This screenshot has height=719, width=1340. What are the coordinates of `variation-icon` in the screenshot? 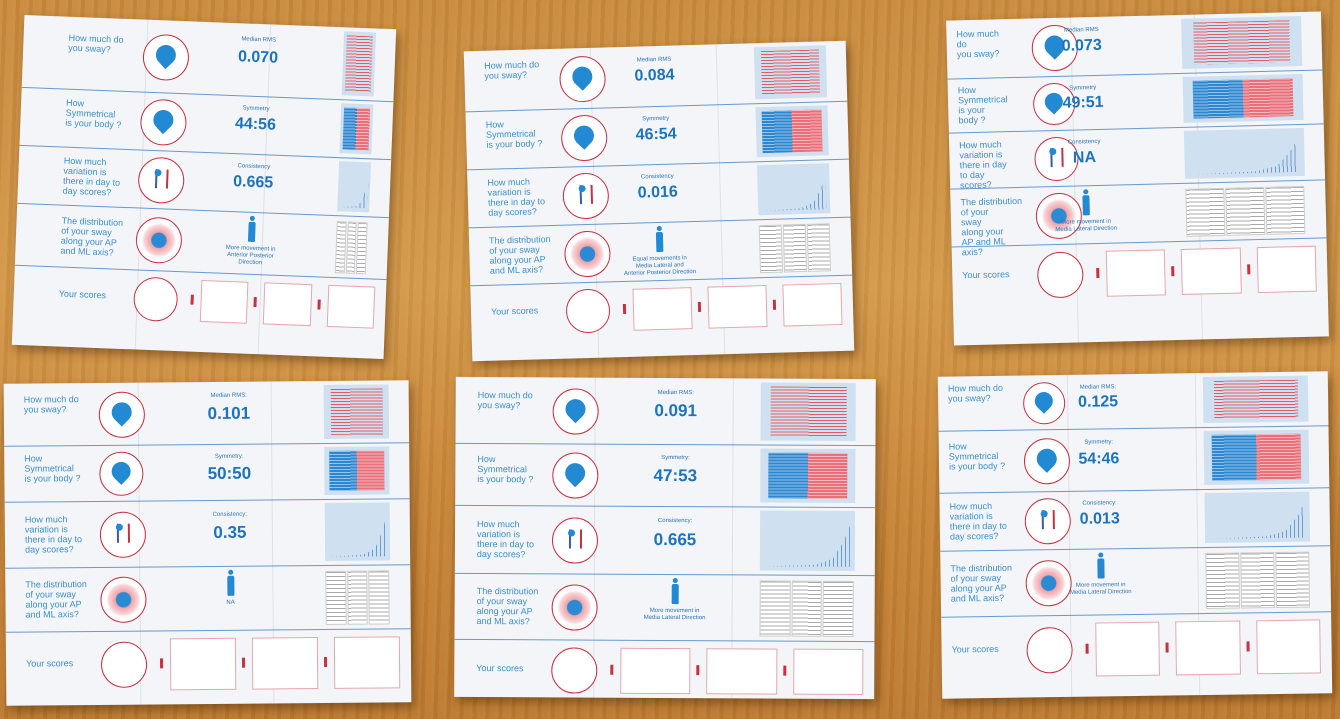 It's located at (586, 196).